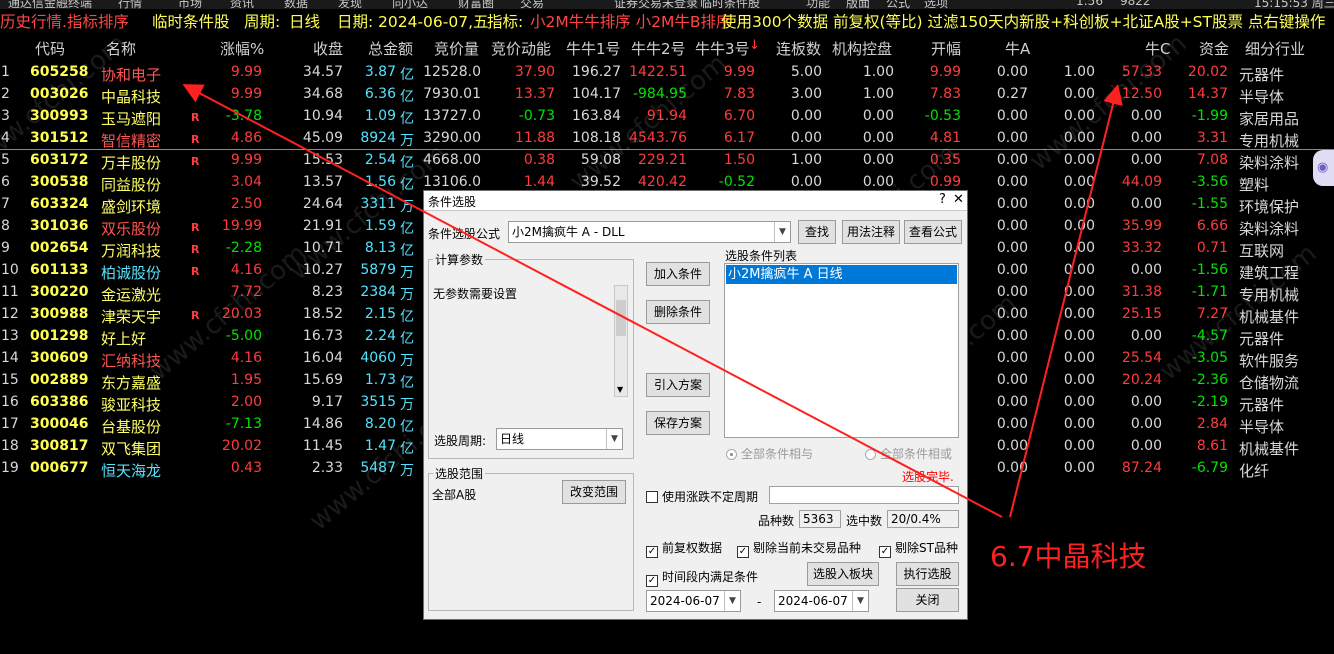  What do you see at coordinates (678, 385) in the screenshot?
I see `import-scheme-button: 引入方案` at bounding box center [678, 385].